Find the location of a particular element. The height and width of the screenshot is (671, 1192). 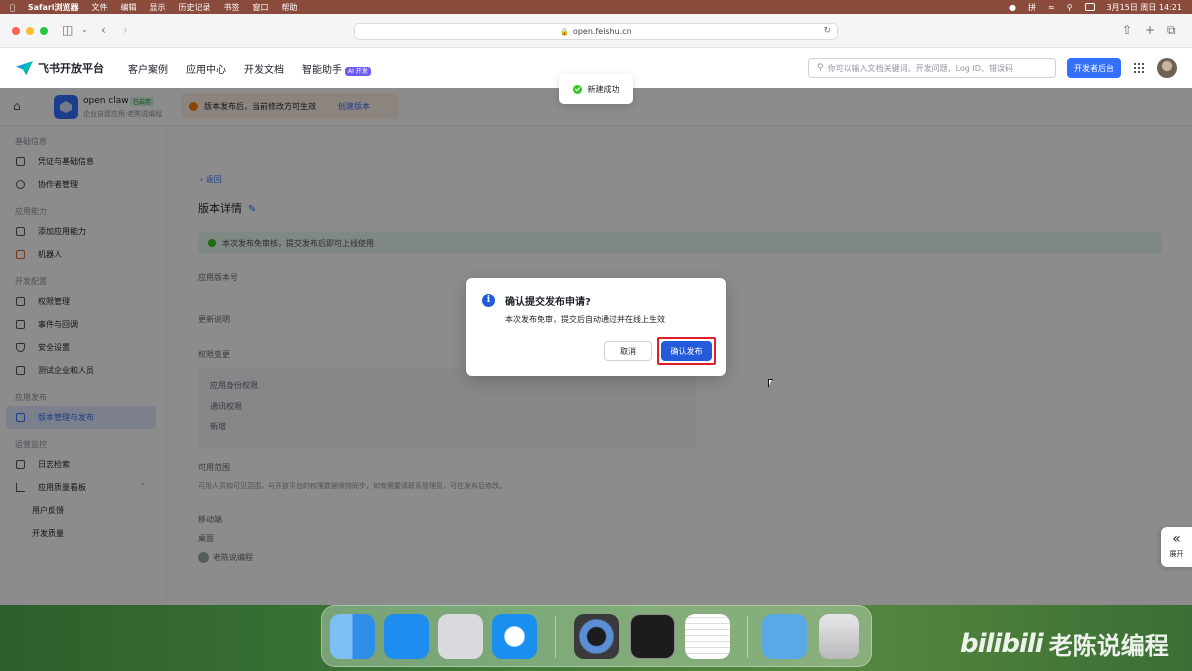

info-icon: i is located at coordinates (488, 300).